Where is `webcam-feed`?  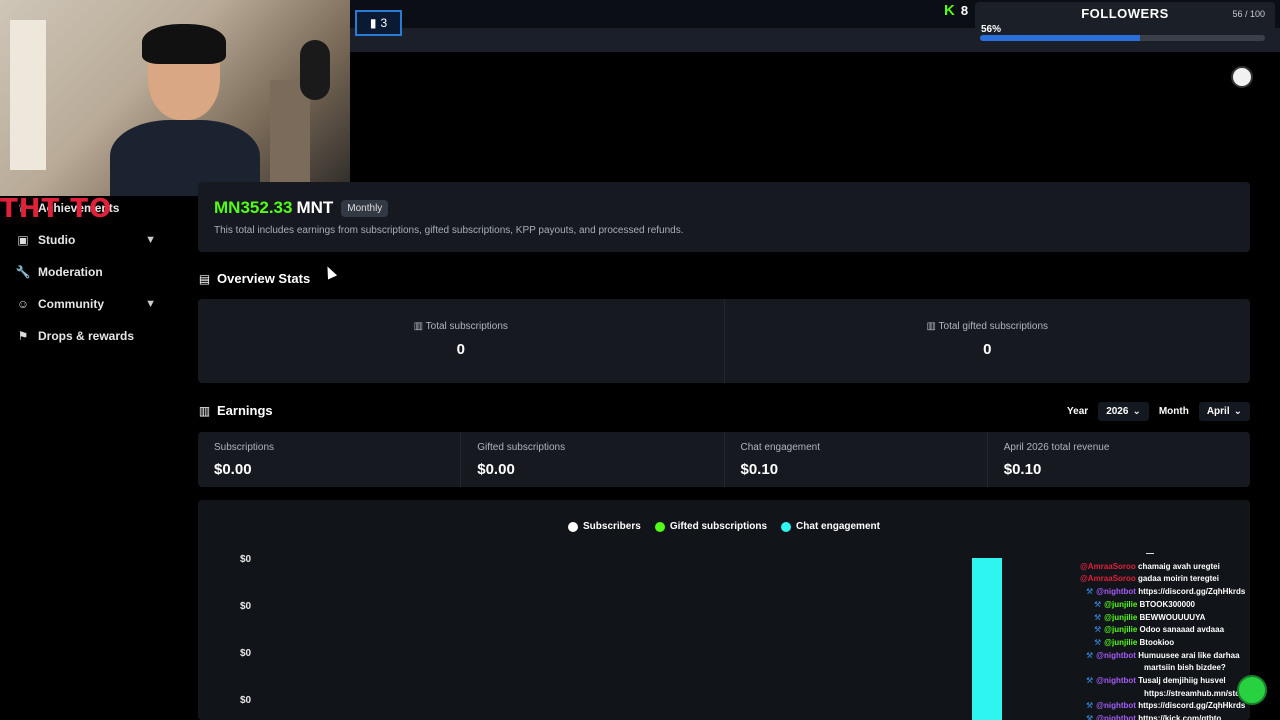
webcam-feed is located at coordinates (175, 98).